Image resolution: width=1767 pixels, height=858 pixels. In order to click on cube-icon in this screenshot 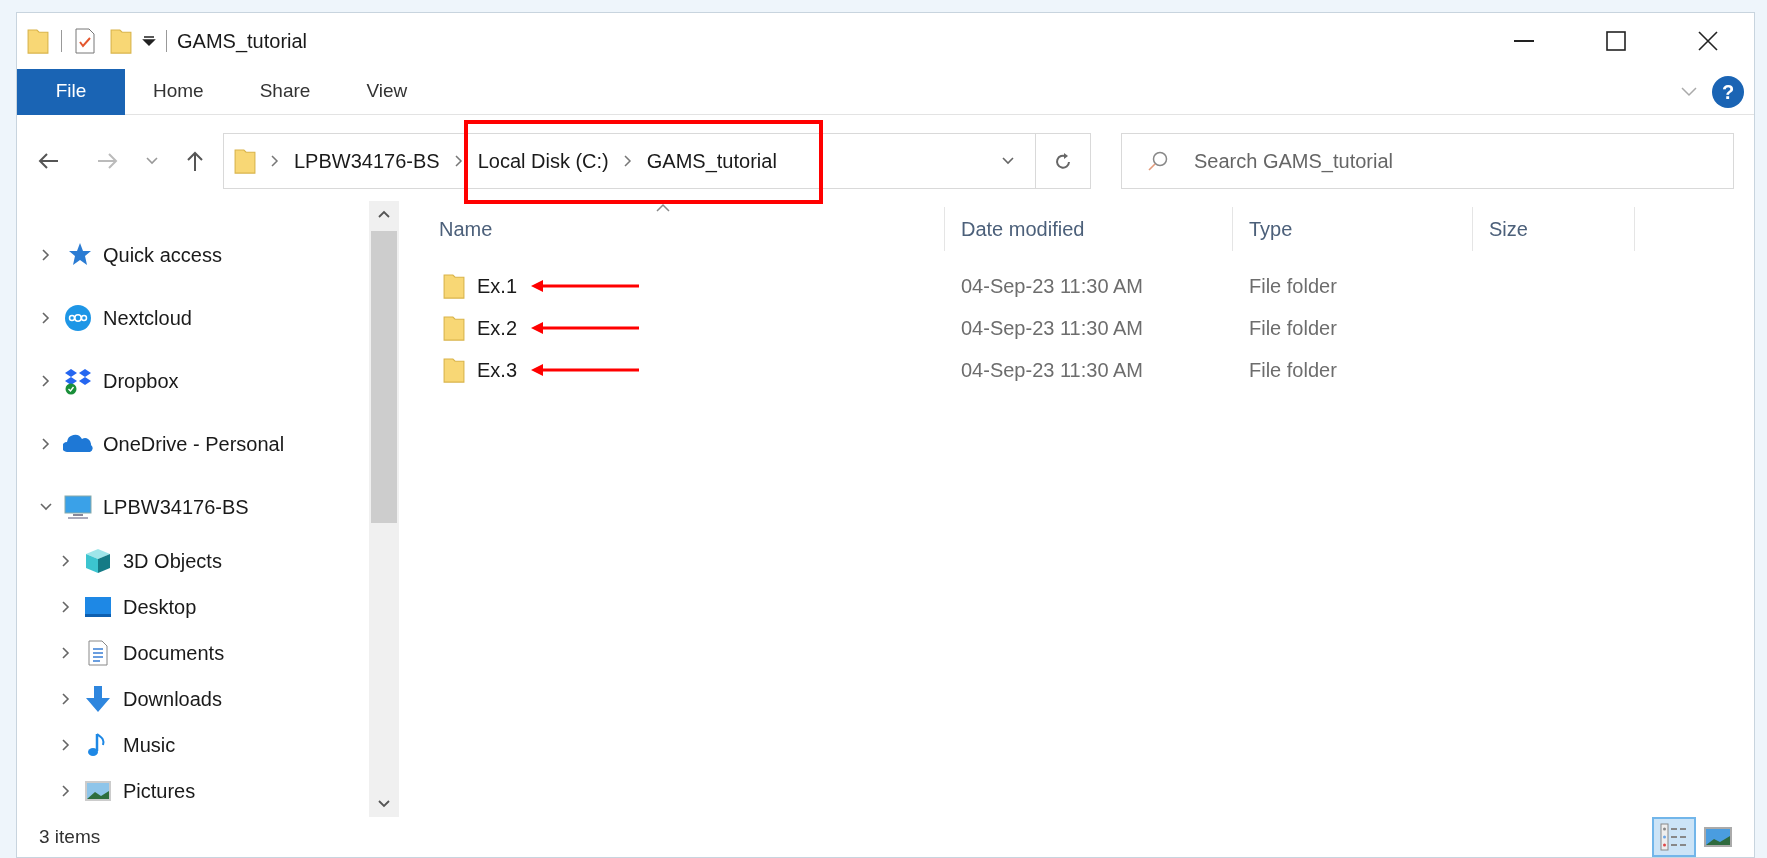, I will do `click(98, 561)`.